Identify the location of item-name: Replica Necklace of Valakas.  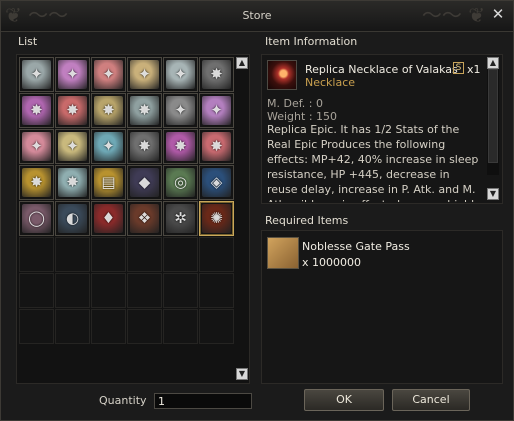
(381, 69).